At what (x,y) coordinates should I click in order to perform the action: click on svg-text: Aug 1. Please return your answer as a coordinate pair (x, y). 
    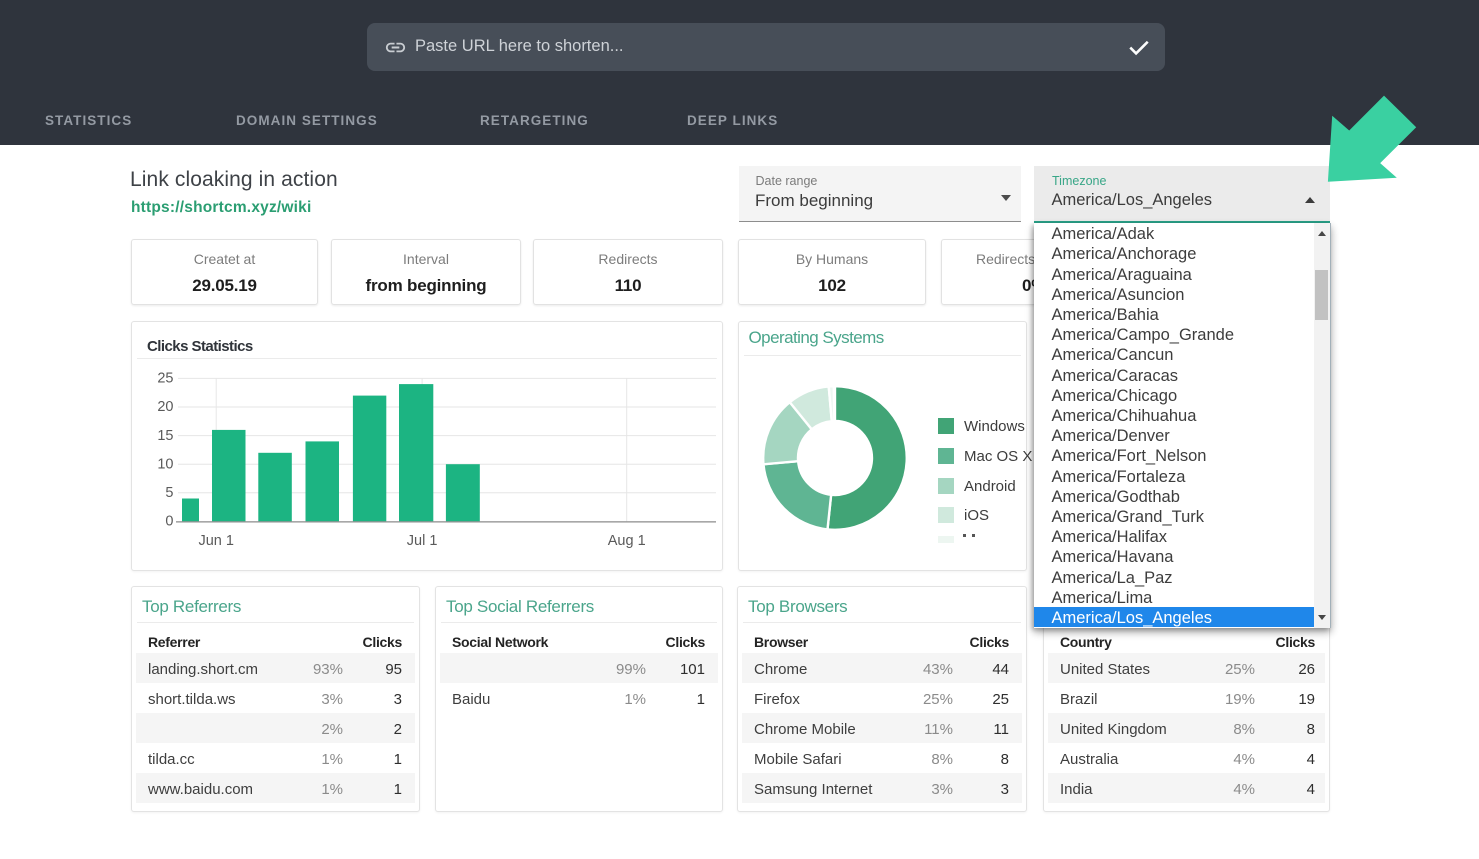
    Looking at the image, I should click on (627, 541).